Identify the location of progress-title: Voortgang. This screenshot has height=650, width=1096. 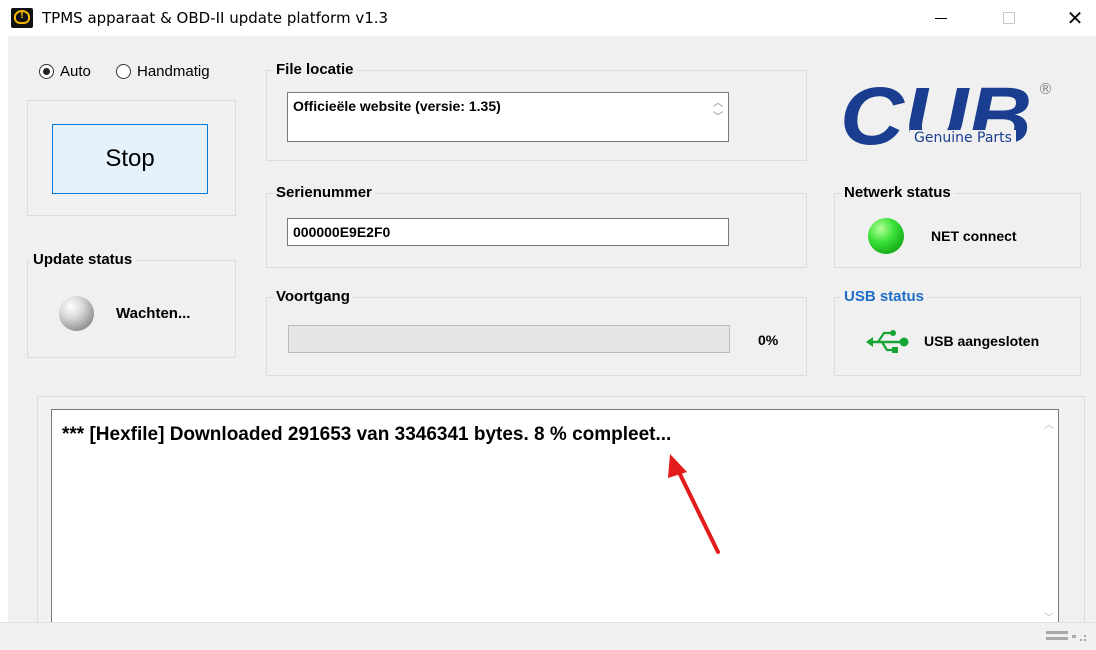
(313, 296).